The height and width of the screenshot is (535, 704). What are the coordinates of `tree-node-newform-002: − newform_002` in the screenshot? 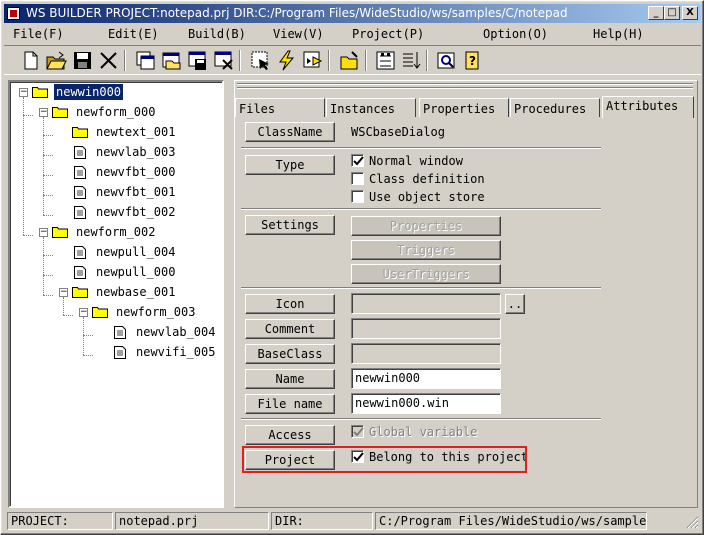 It's located at (115, 233).